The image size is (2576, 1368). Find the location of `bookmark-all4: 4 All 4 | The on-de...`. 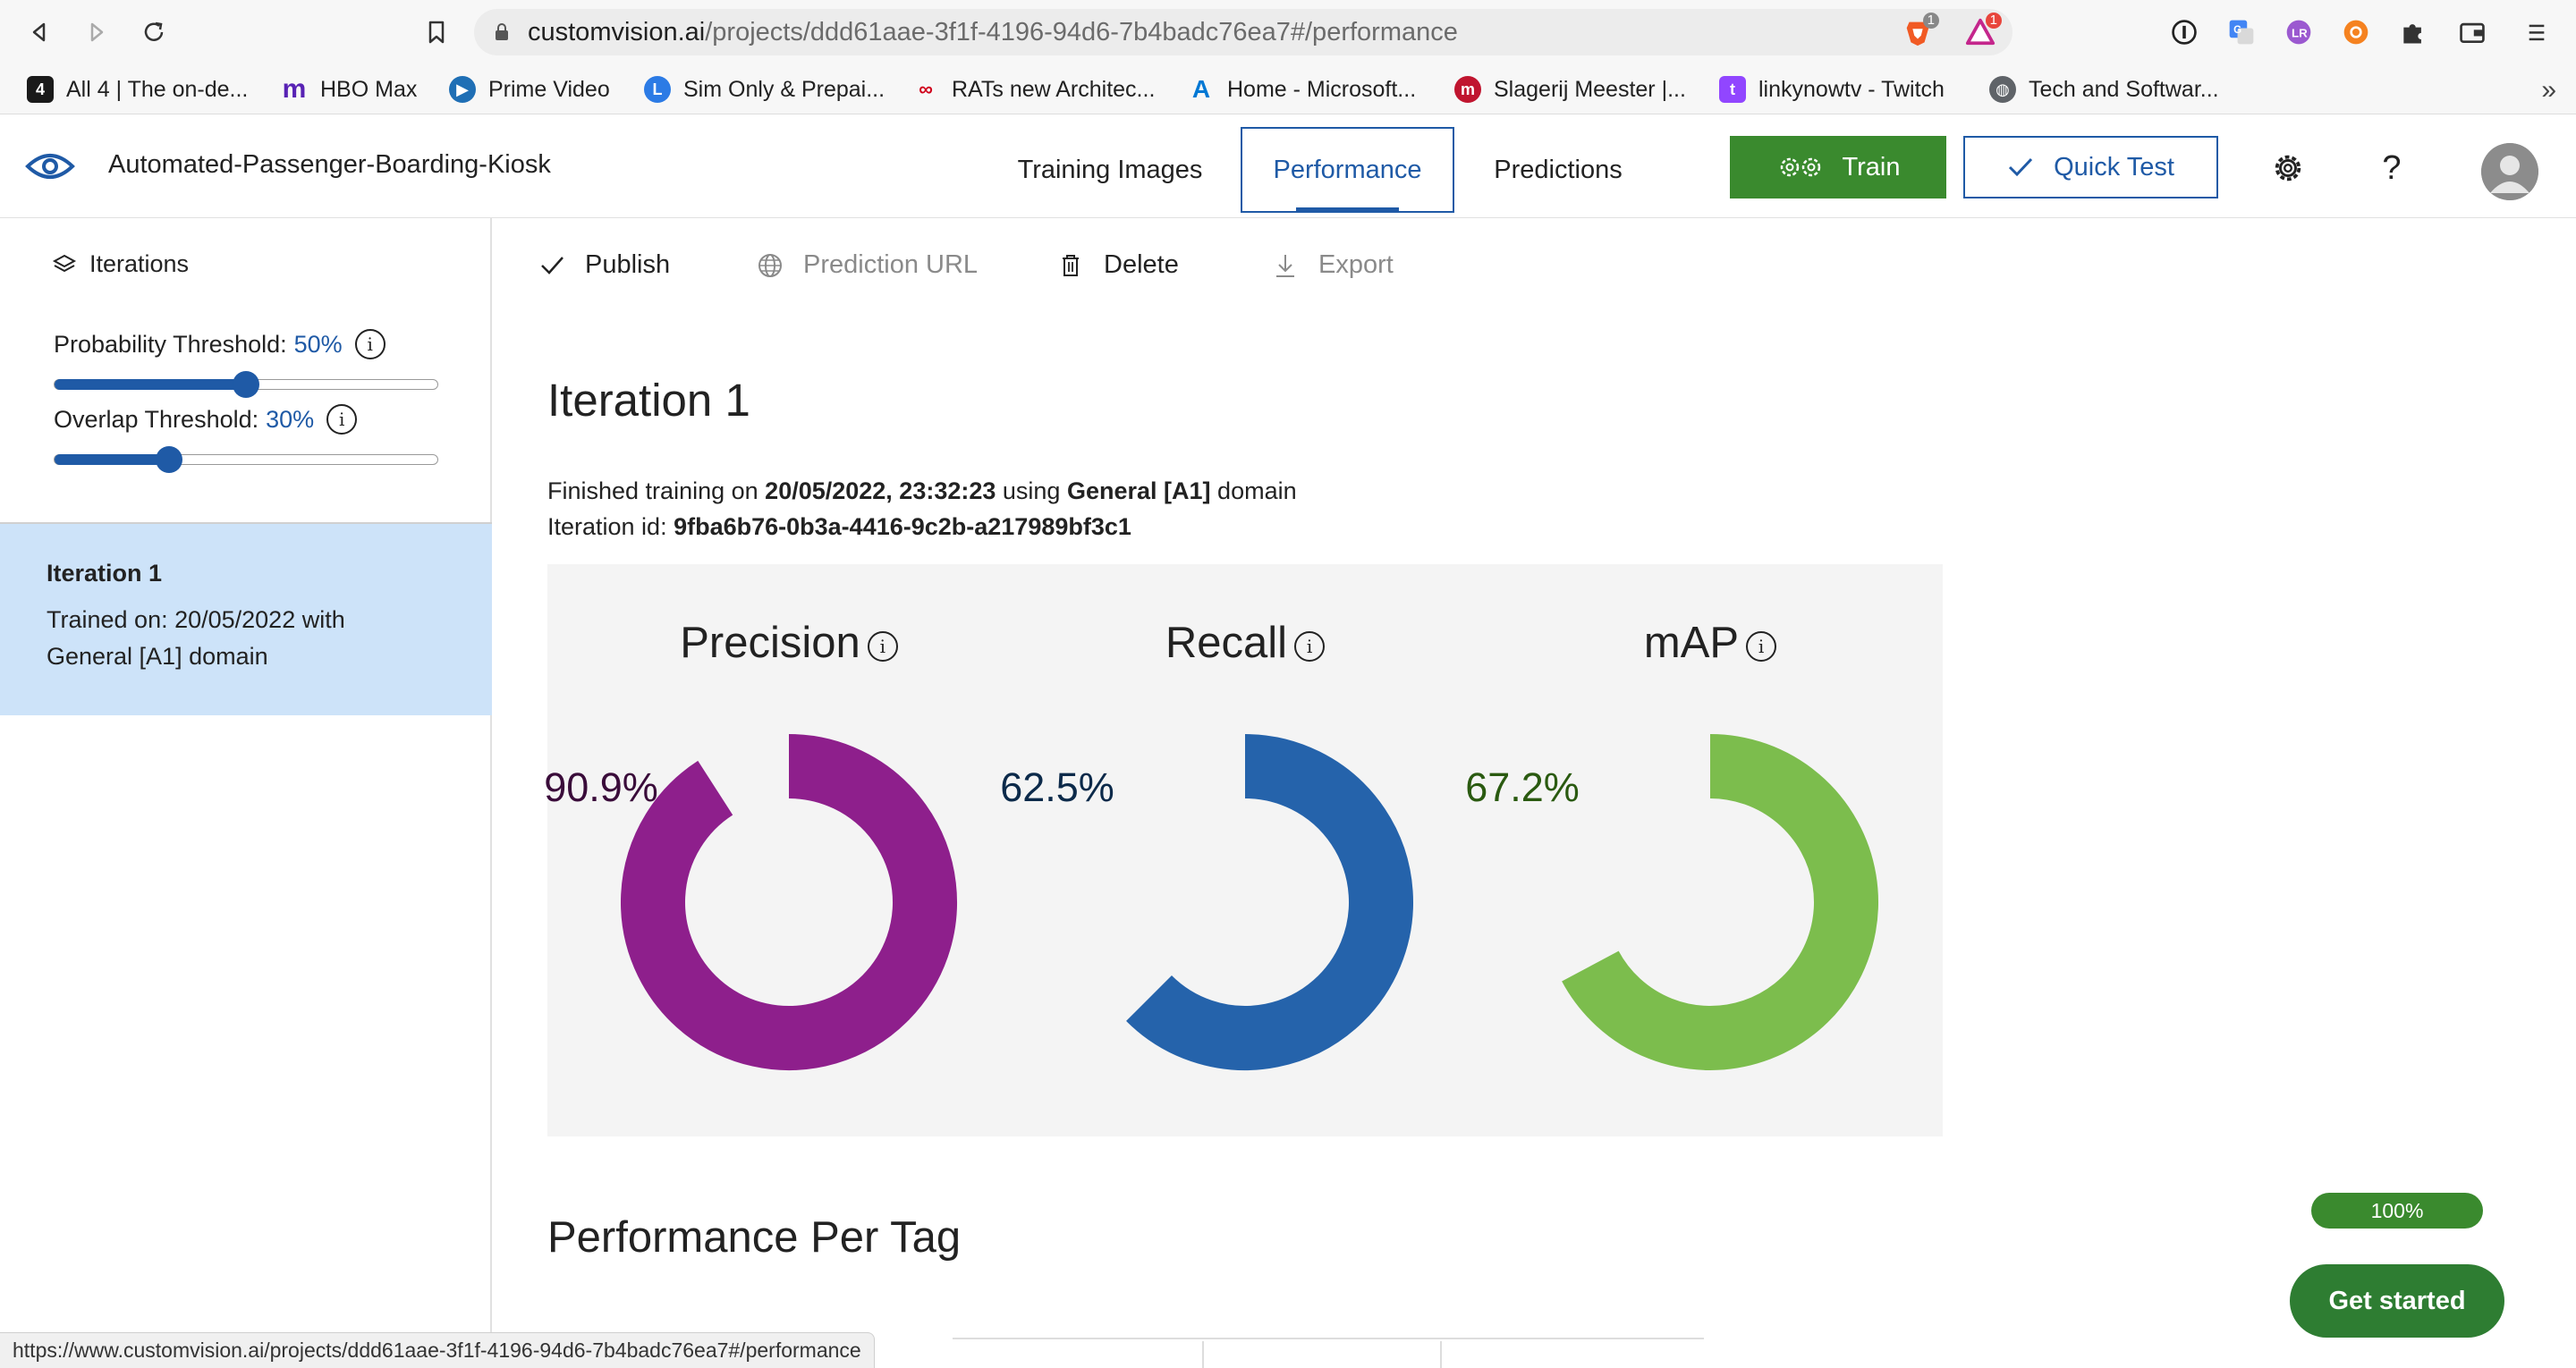

bookmark-all4: 4 All 4 | The on-de... is located at coordinates (137, 89).